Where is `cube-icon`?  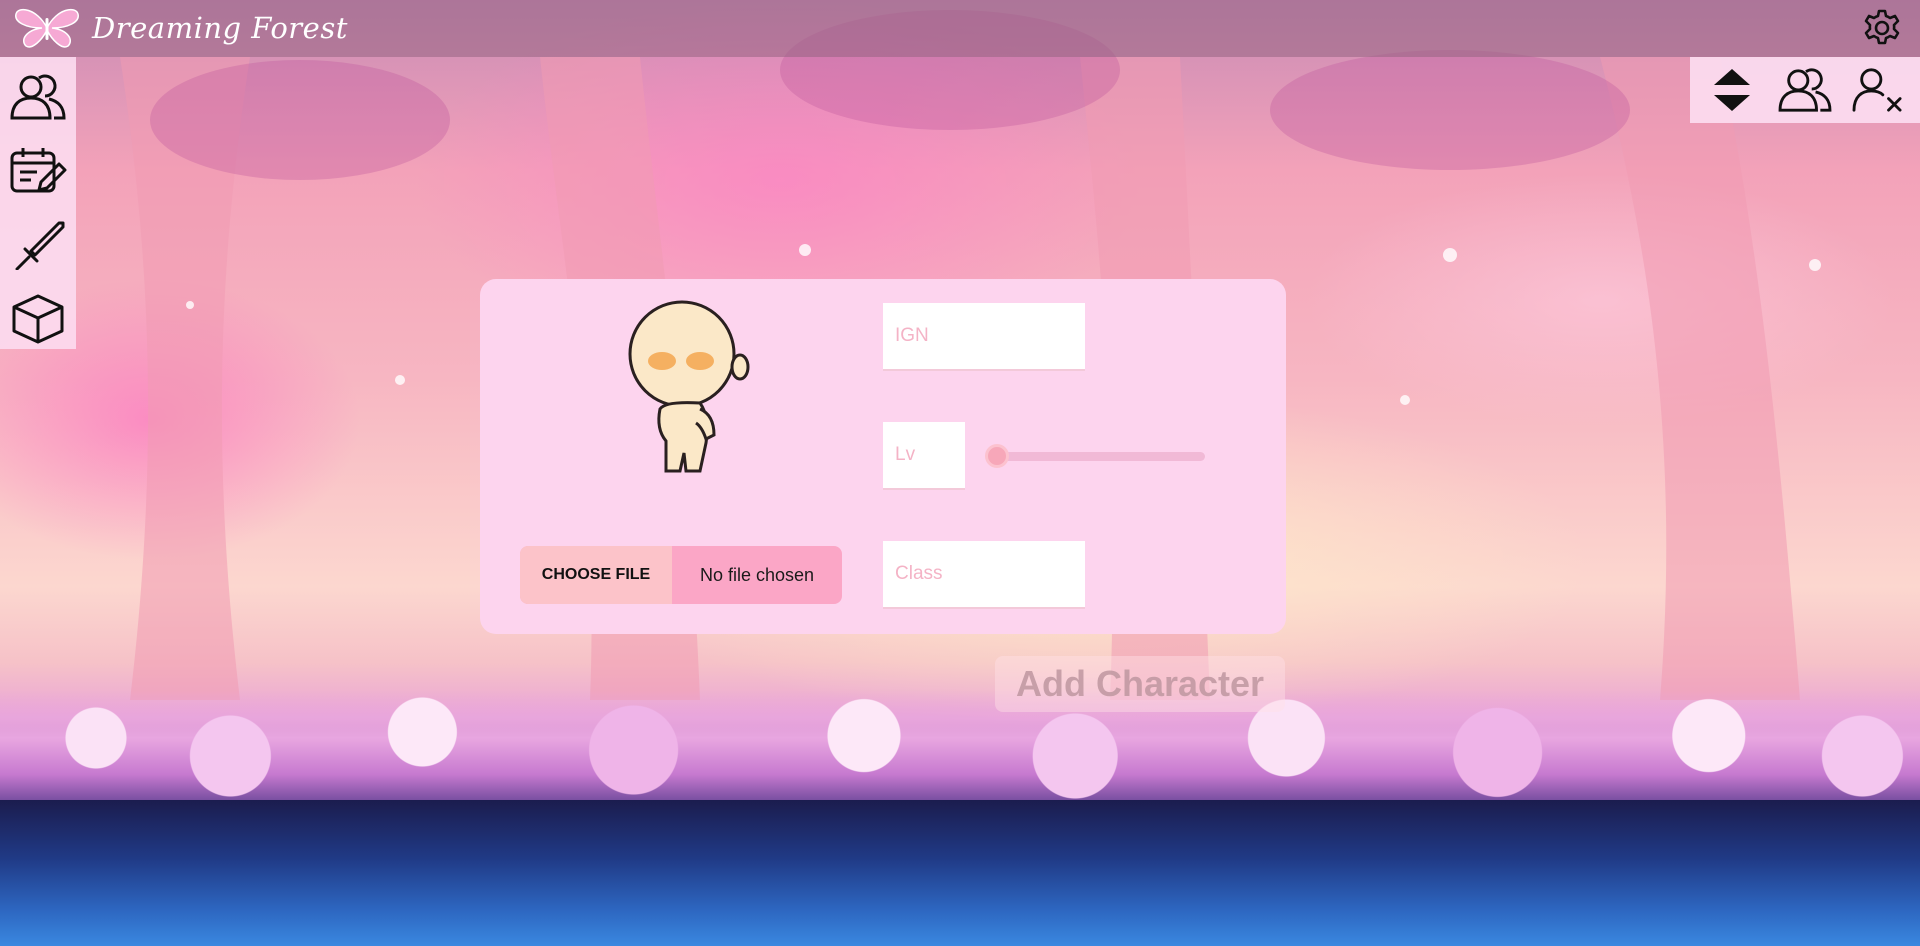
cube-icon is located at coordinates (38, 319).